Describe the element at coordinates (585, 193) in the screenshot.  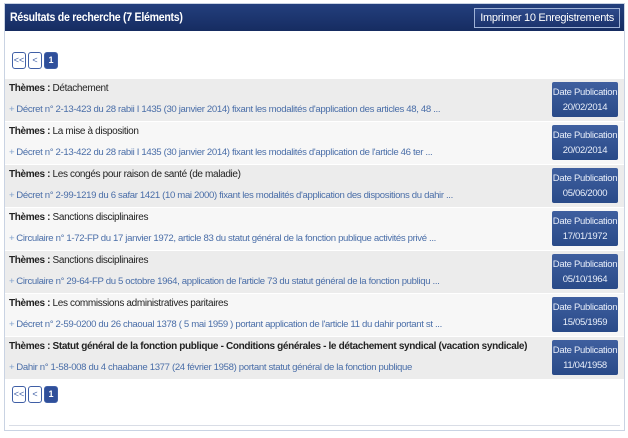
I see `publication-date: 05/06/2000` at that location.